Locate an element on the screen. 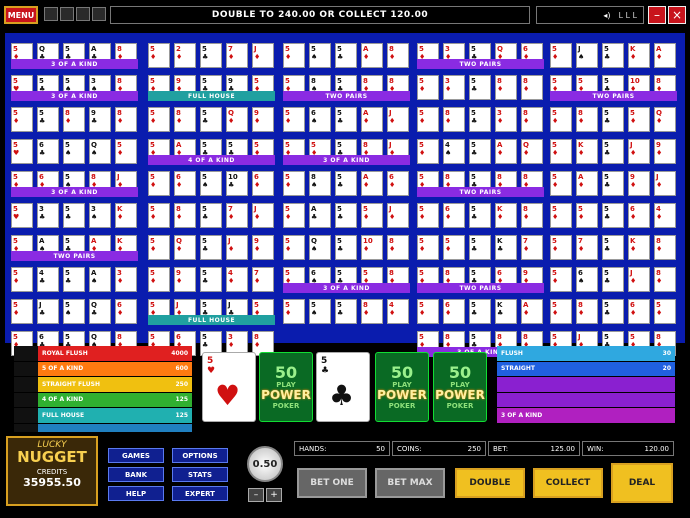 The image size is (690, 518). paytable-label: 4 OF A KIND is located at coordinates (63, 400).